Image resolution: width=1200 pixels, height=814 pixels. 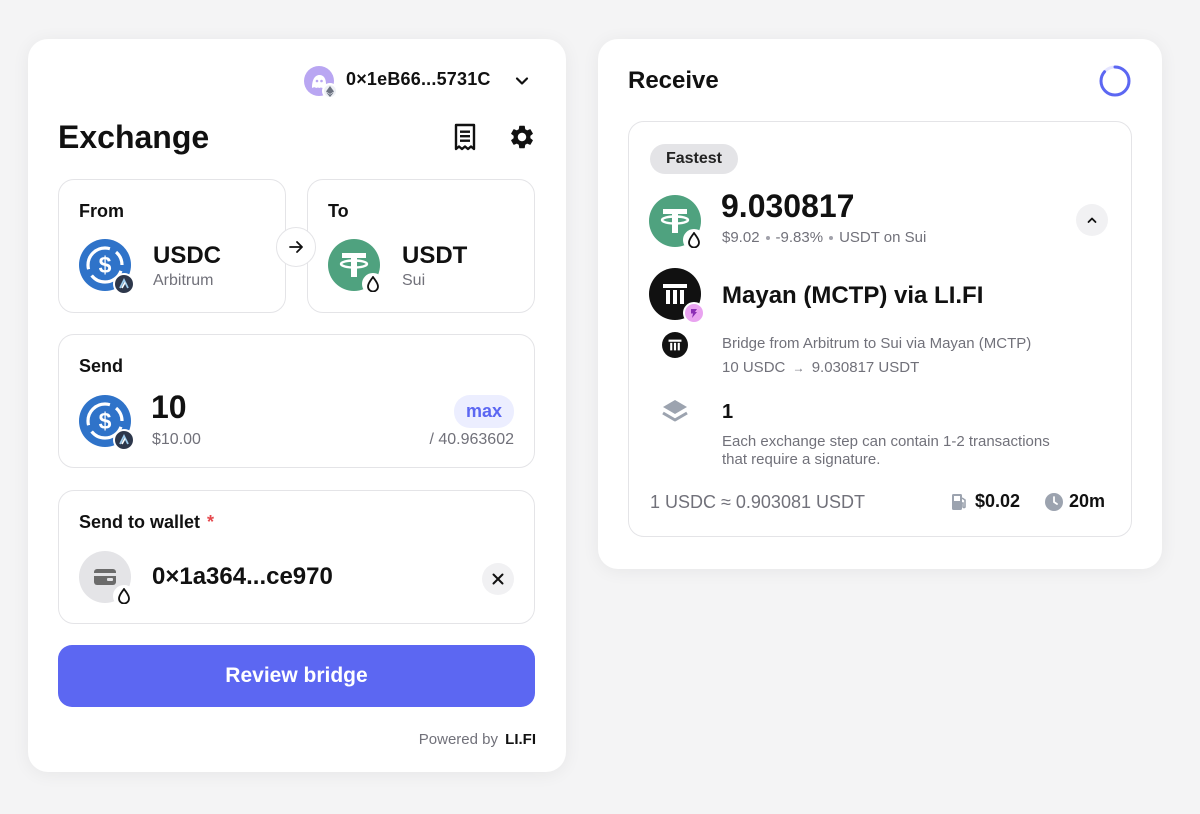 What do you see at coordinates (471, 439) in the screenshot?
I see `token-balance: / 40.963602` at bounding box center [471, 439].